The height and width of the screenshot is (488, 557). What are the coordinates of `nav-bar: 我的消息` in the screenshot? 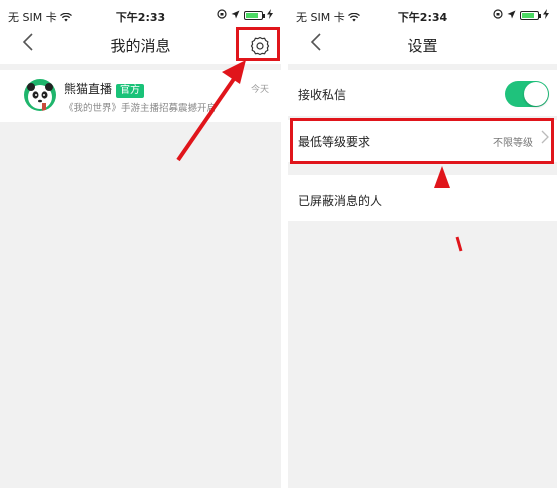 It's located at (140, 47).